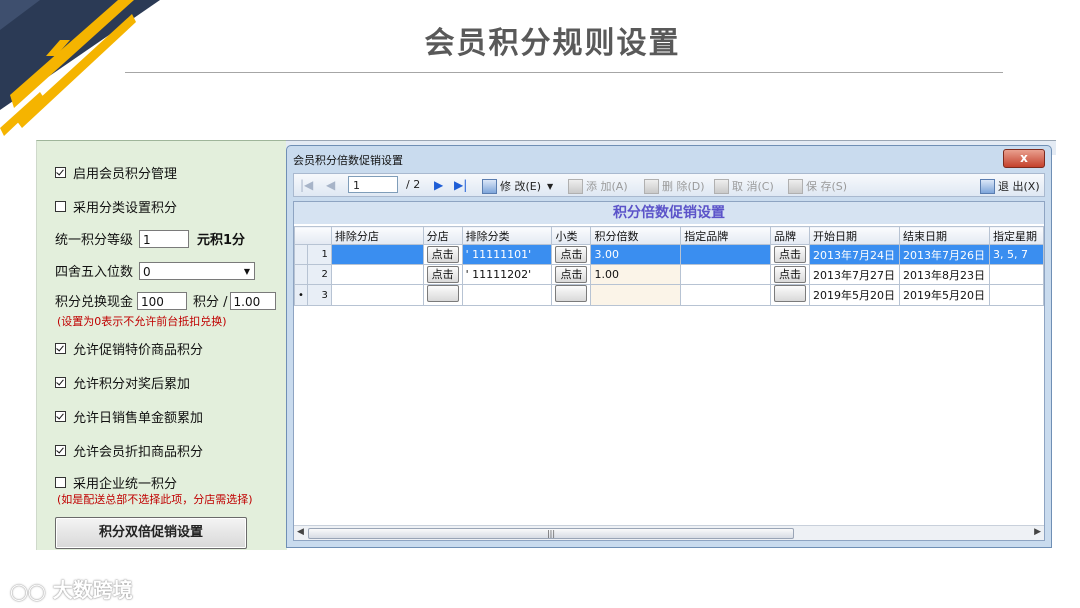  I want to click on allow-award-checkbox, so click(60, 382).